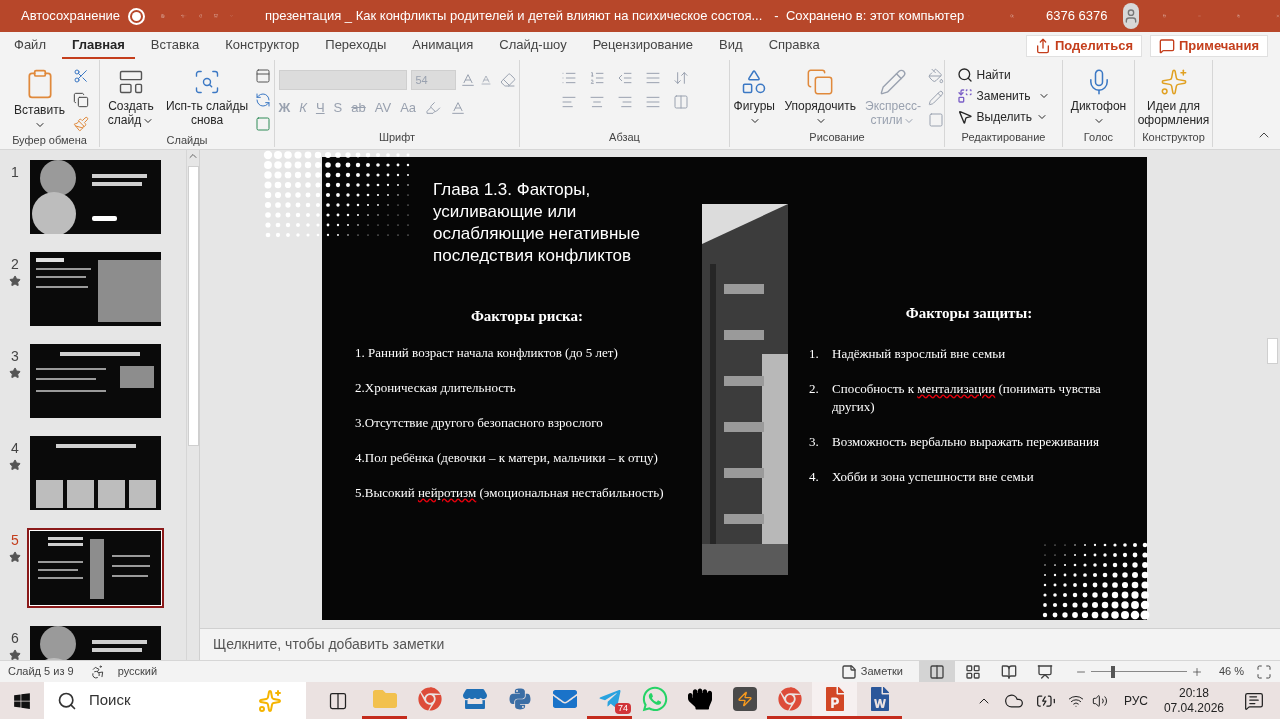 The width and height of the screenshot is (1280, 719). I want to click on zoom-in-icon, so click(1196, 671).